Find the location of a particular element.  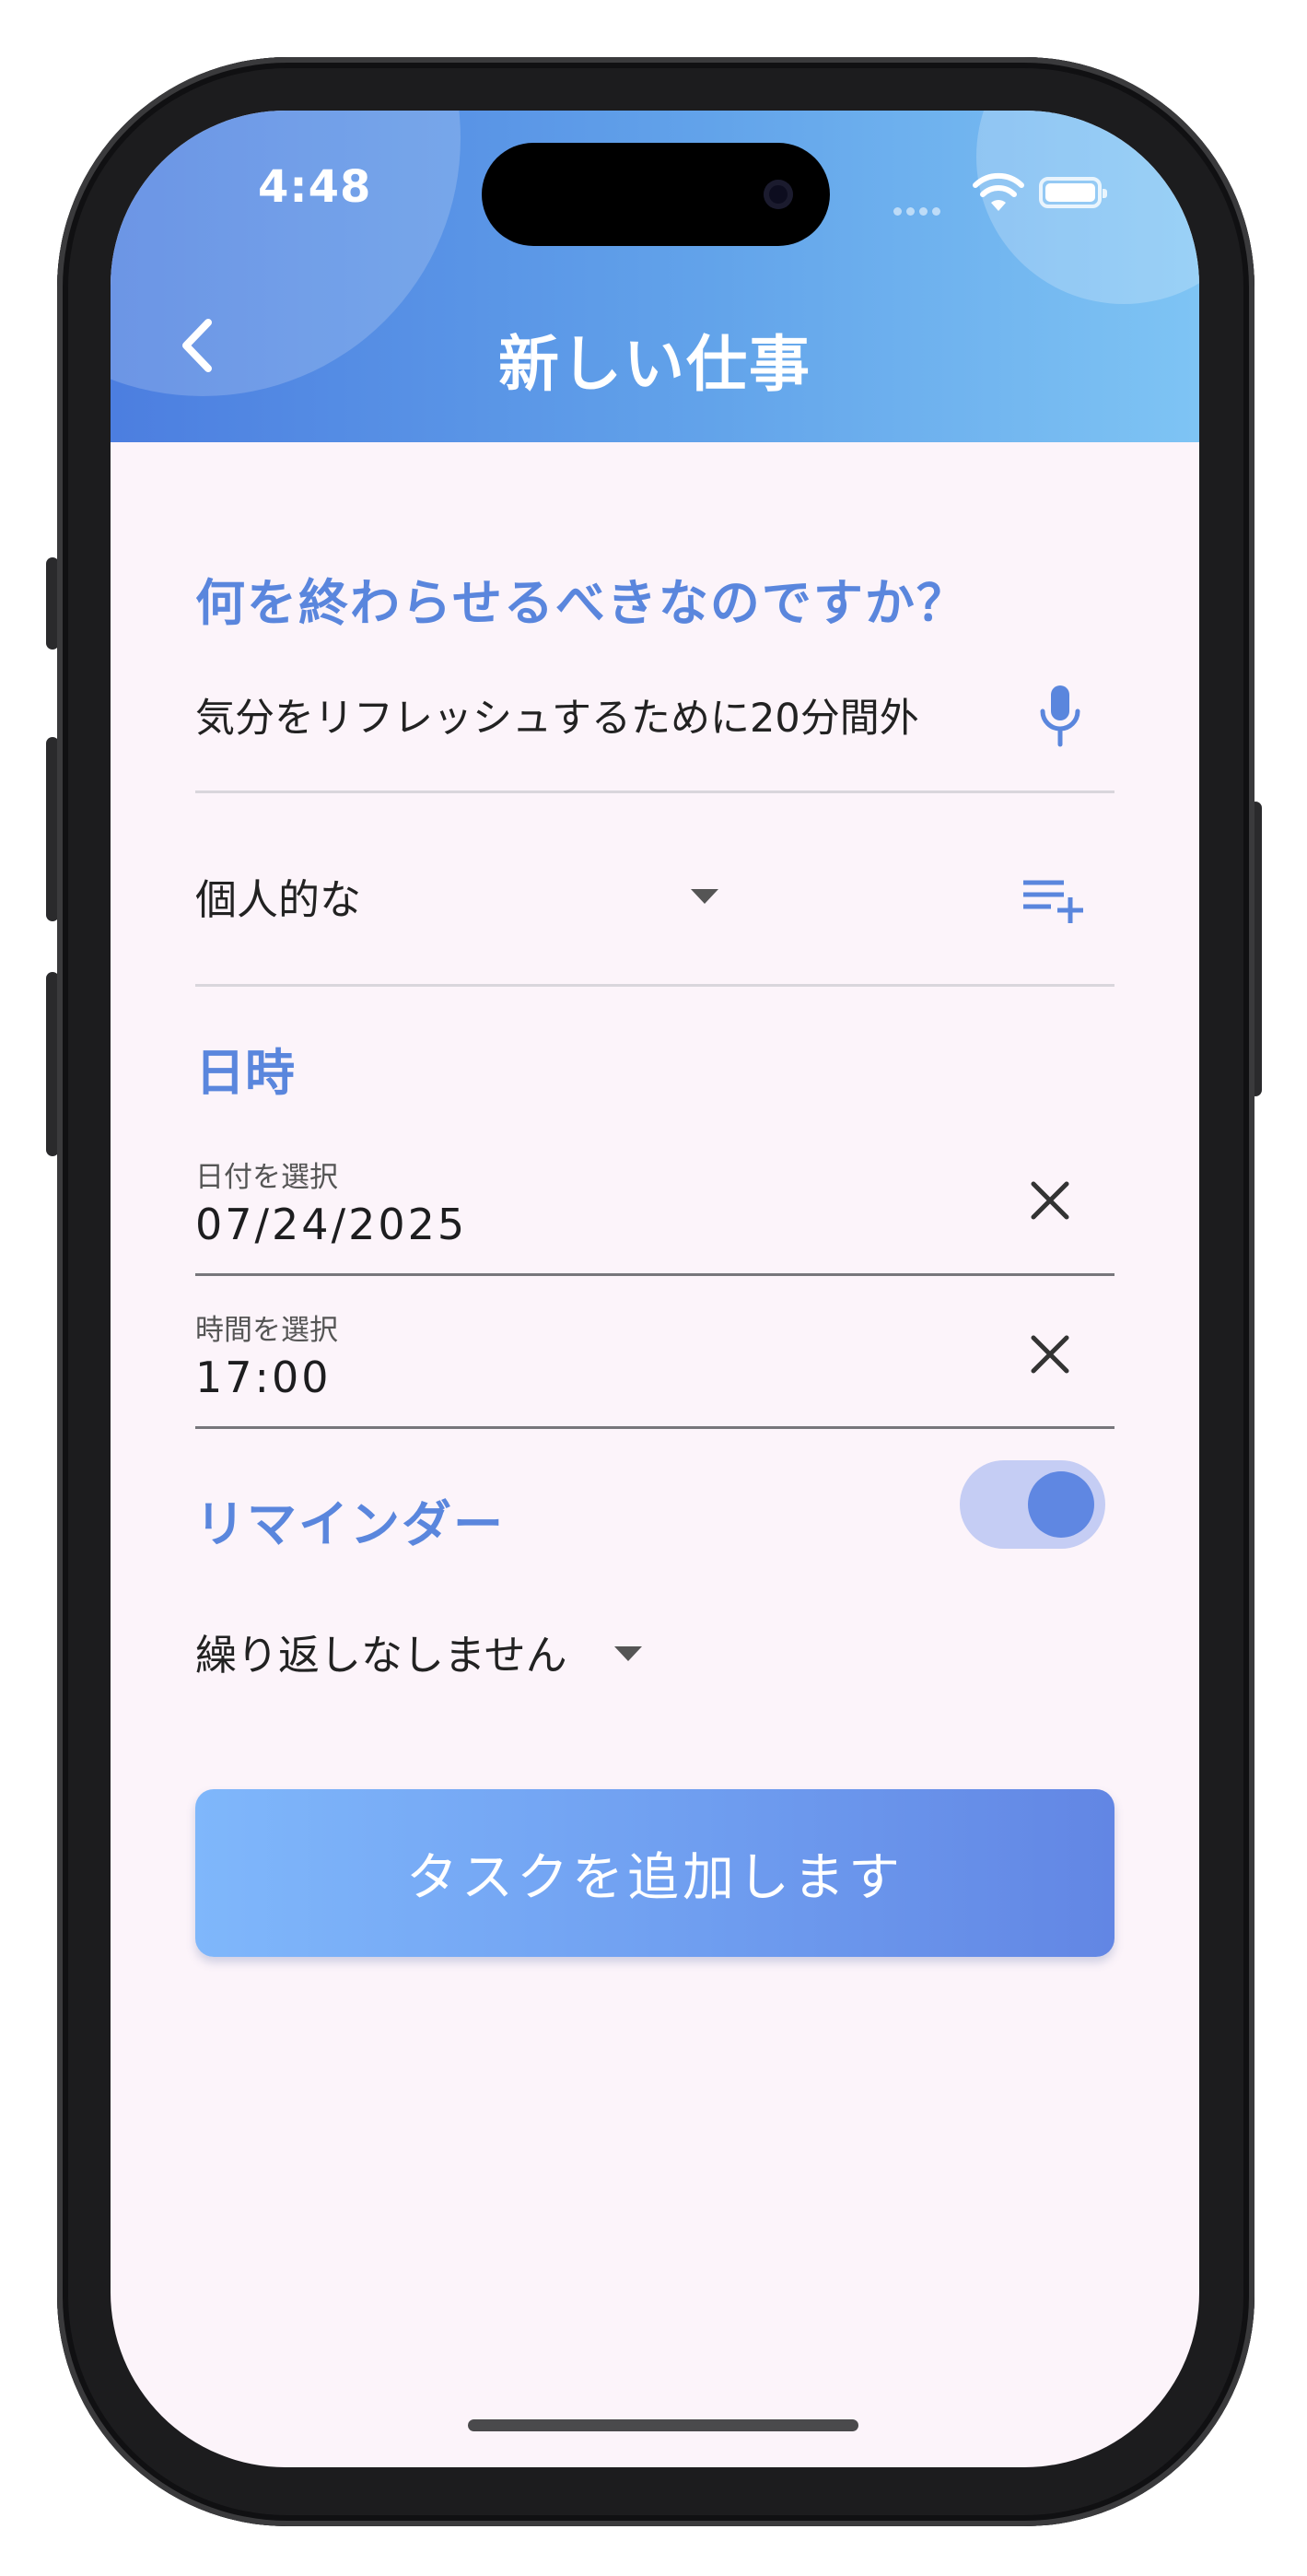

reminder-toggle is located at coordinates (1032, 1504).